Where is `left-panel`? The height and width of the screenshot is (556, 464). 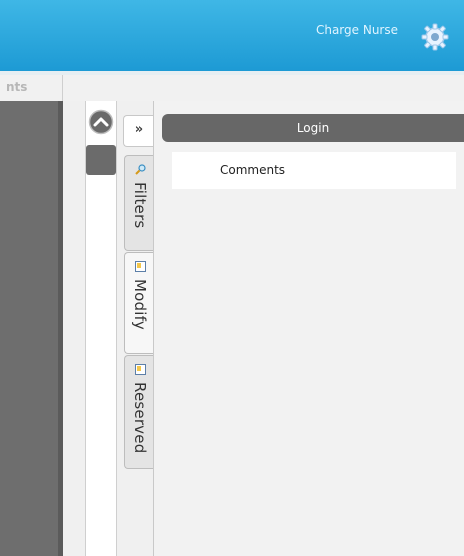
left-panel is located at coordinates (31, 328).